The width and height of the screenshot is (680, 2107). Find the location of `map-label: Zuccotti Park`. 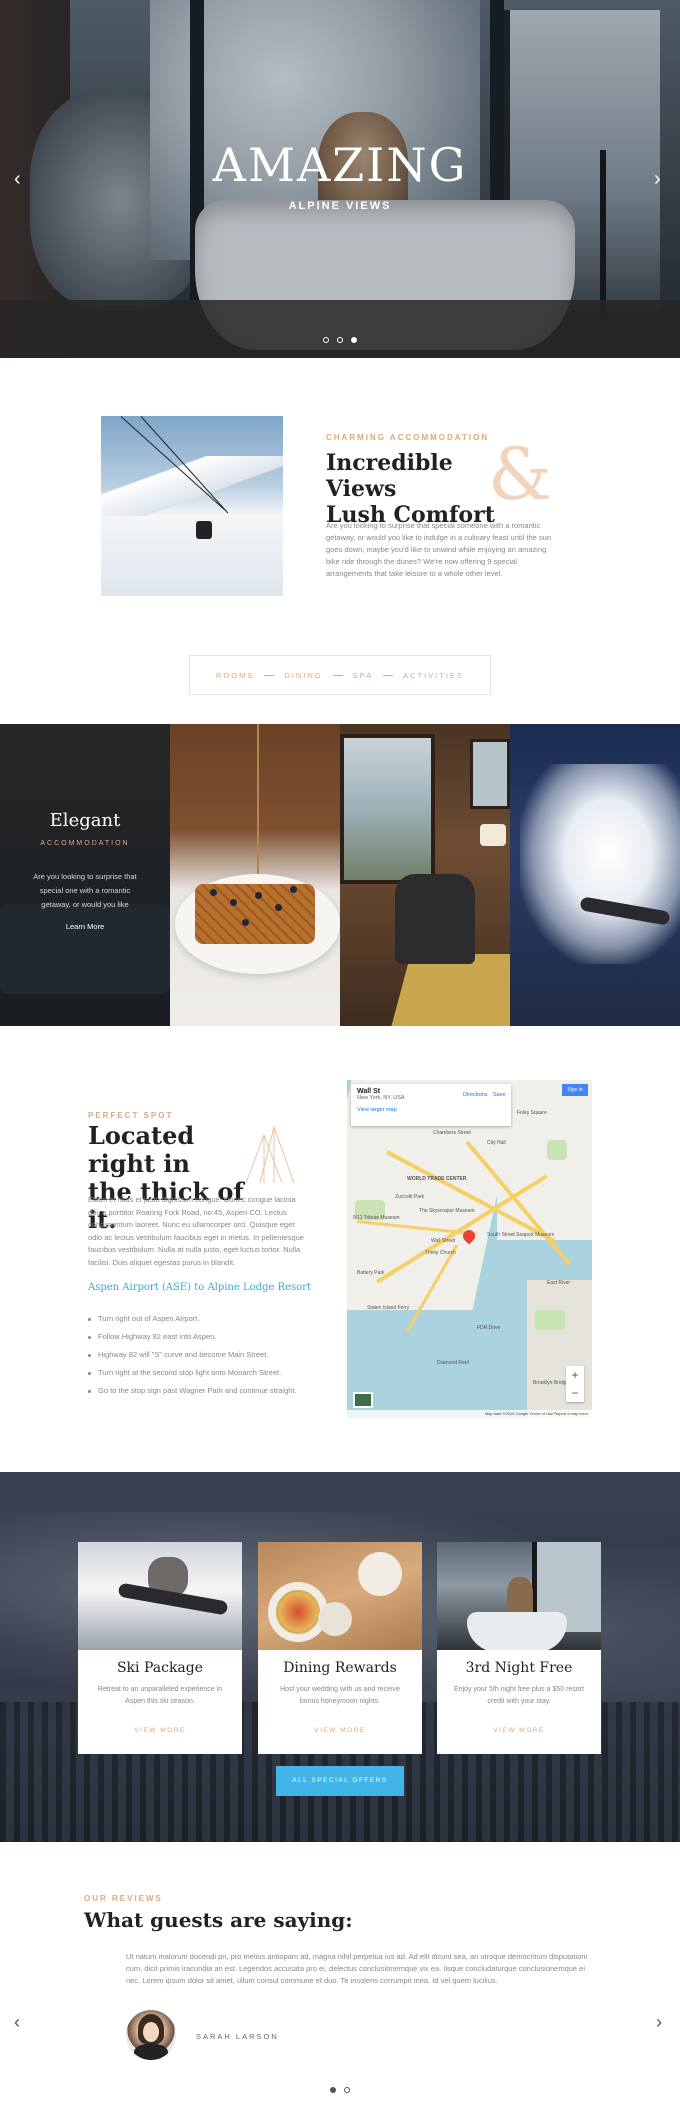

map-label: Zuccotti Park is located at coordinates (410, 1197).